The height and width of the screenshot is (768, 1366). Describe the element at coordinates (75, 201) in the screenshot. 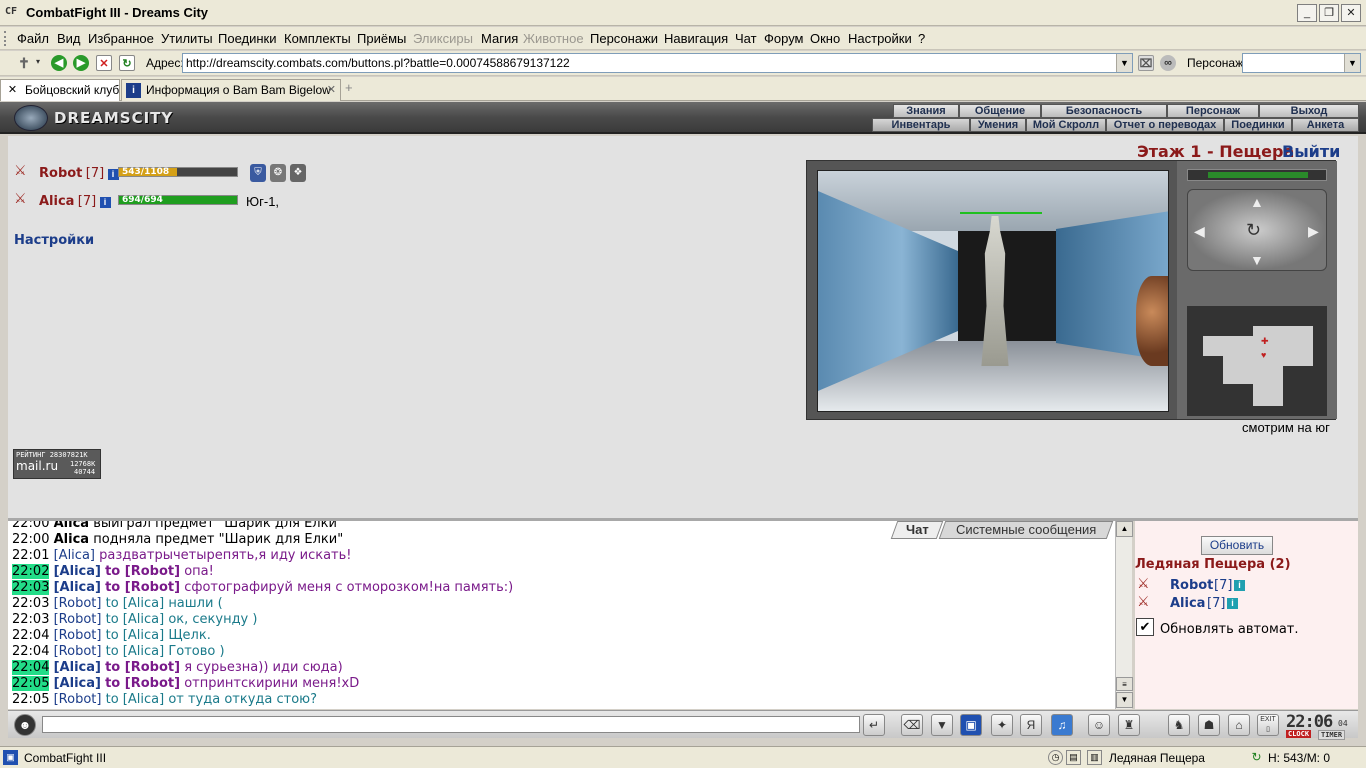

I see `player-name-line: Alica [7] i` at that location.